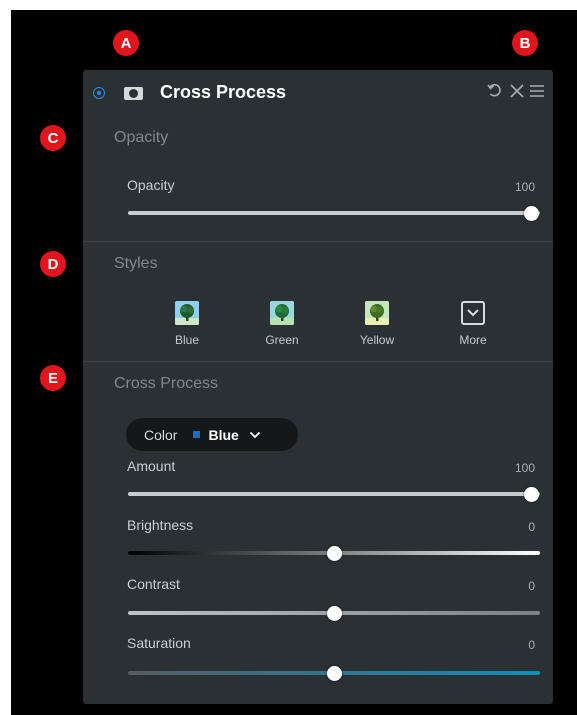  I want to click on more-styles-label: More, so click(473, 340).